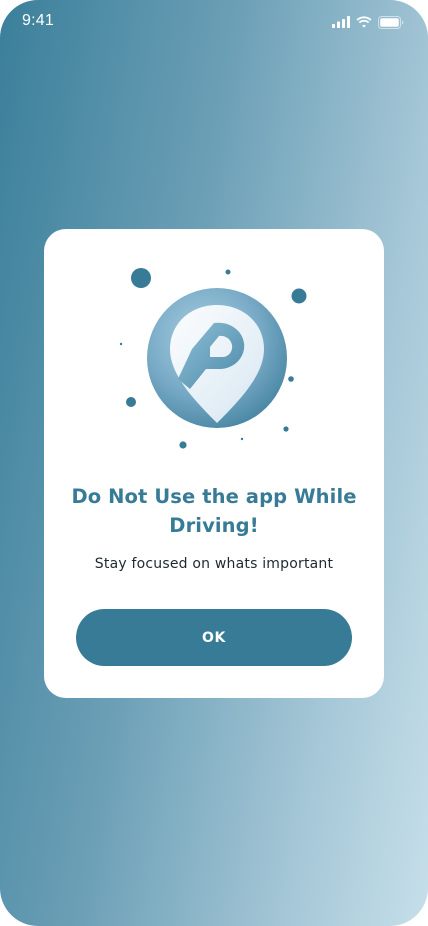 This screenshot has width=428, height=926. I want to click on status-time: 9:41, so click(38, 20).